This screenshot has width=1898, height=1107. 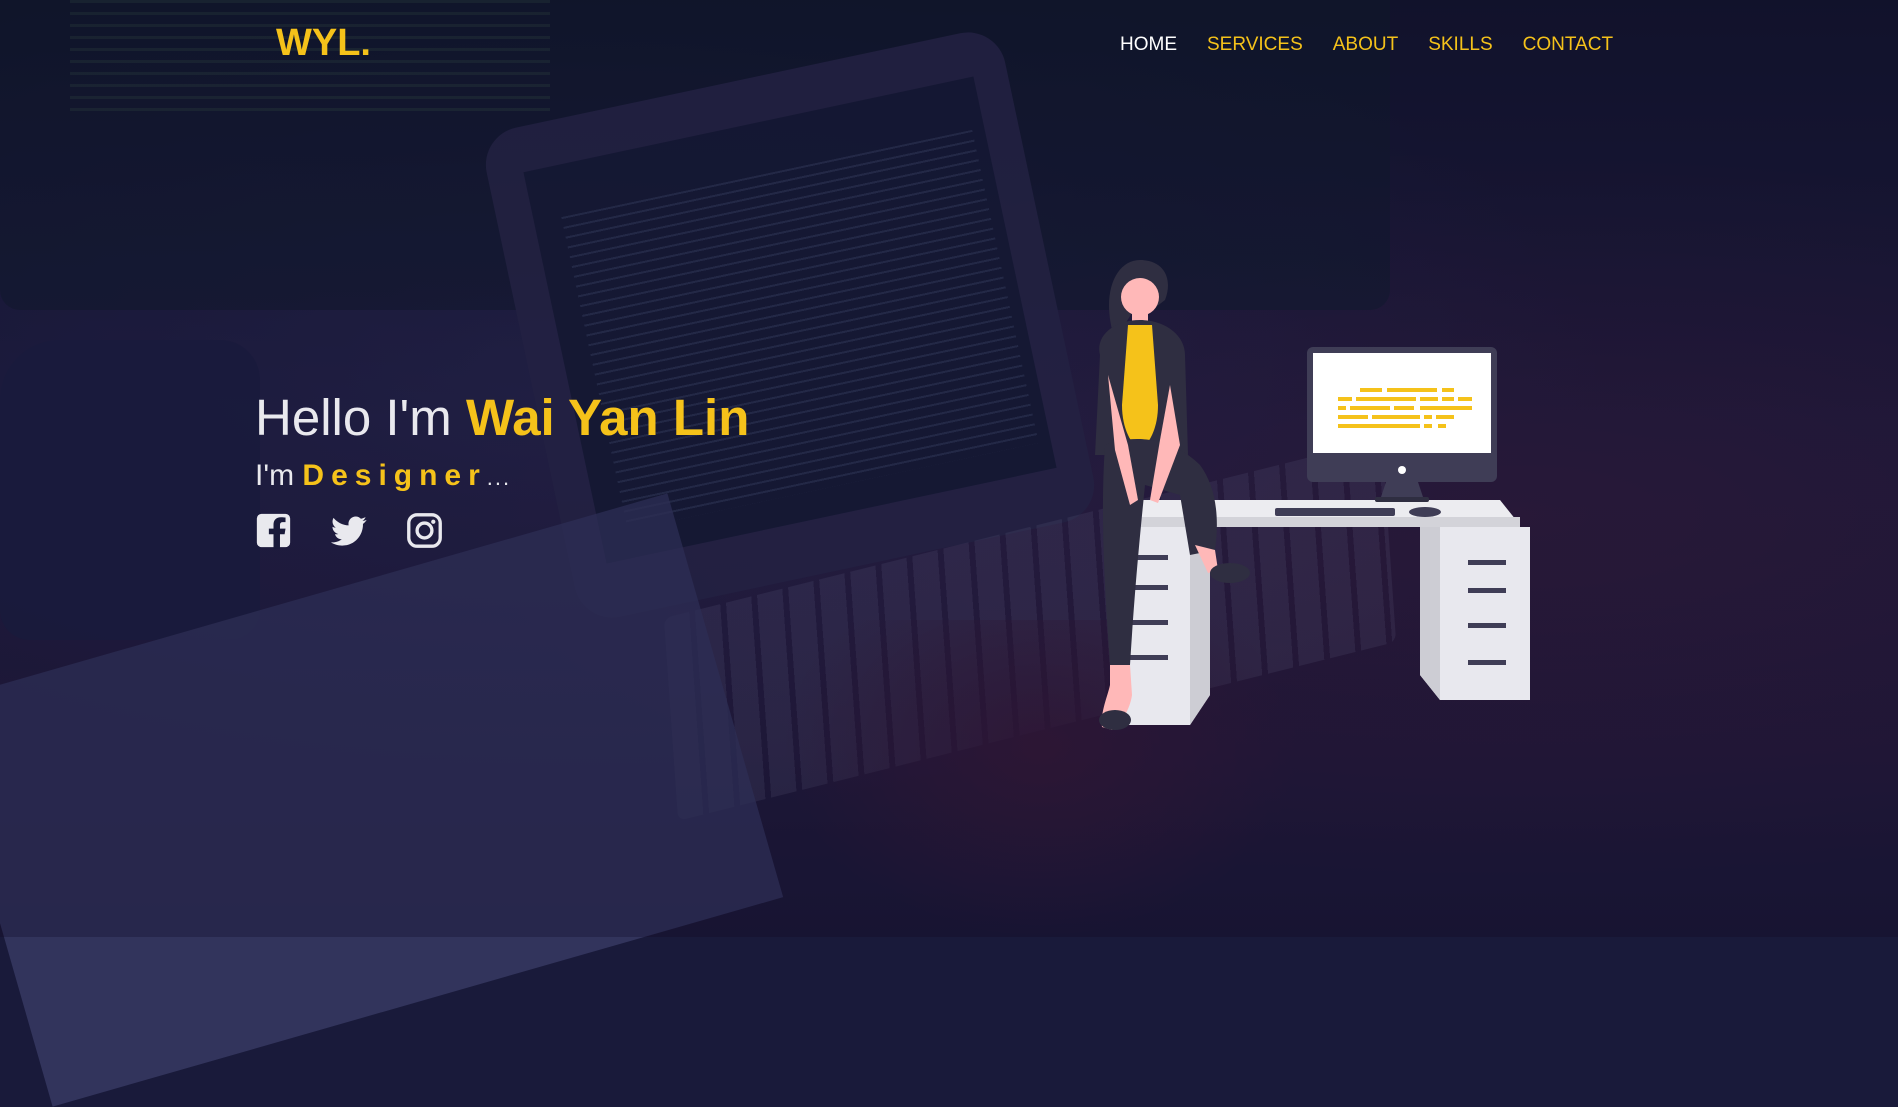 I want to click on hero-role-typed-word: Designer, so click(x=394, y=475).